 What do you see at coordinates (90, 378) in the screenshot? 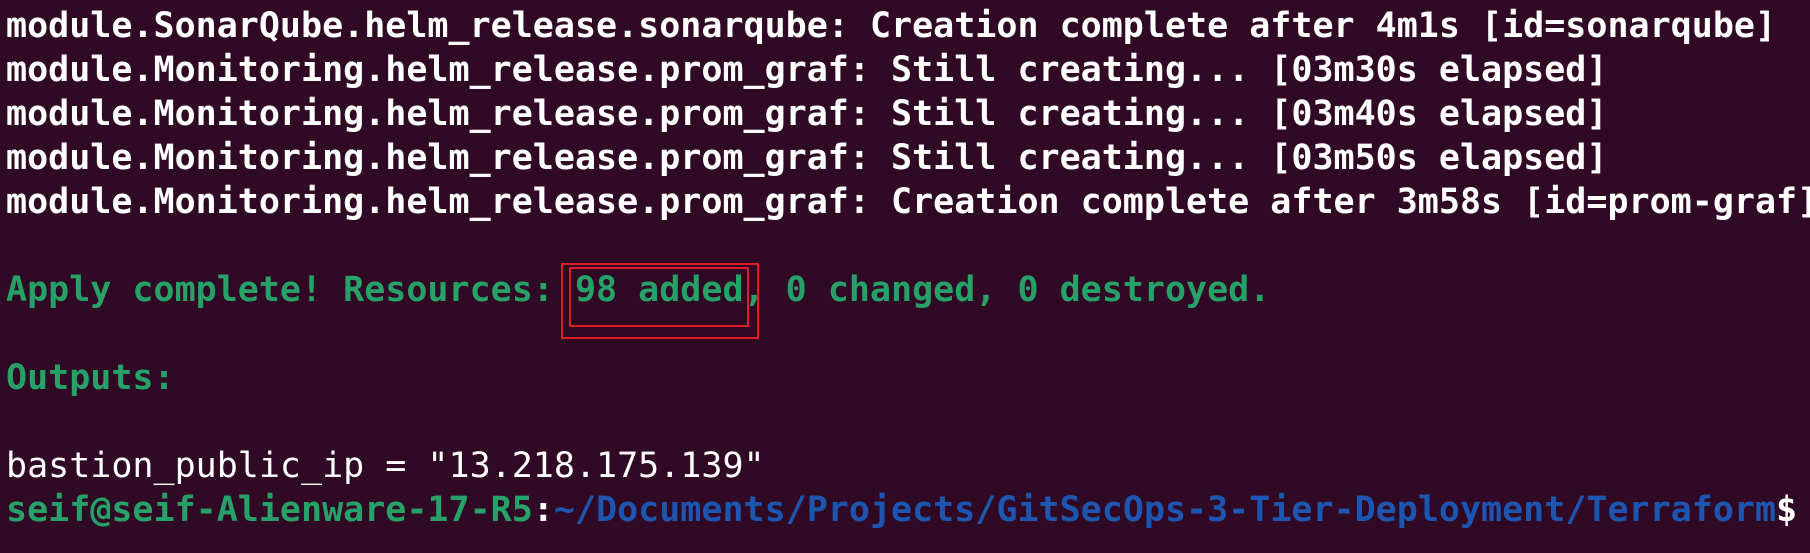
I see `outputs-header: Outputs:` at bounding box center [90, 378].